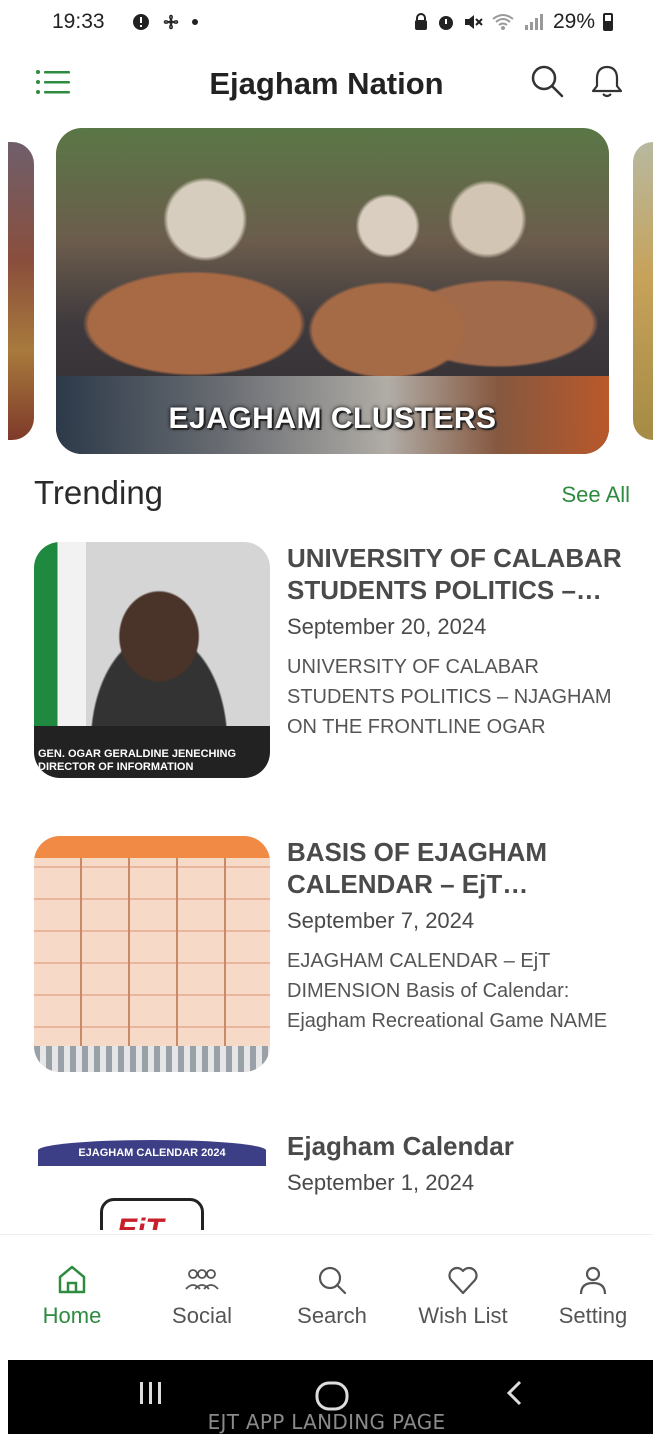  I want to click on footer-caption: EJT APP LANDING PAGE, so click(326, 1422).